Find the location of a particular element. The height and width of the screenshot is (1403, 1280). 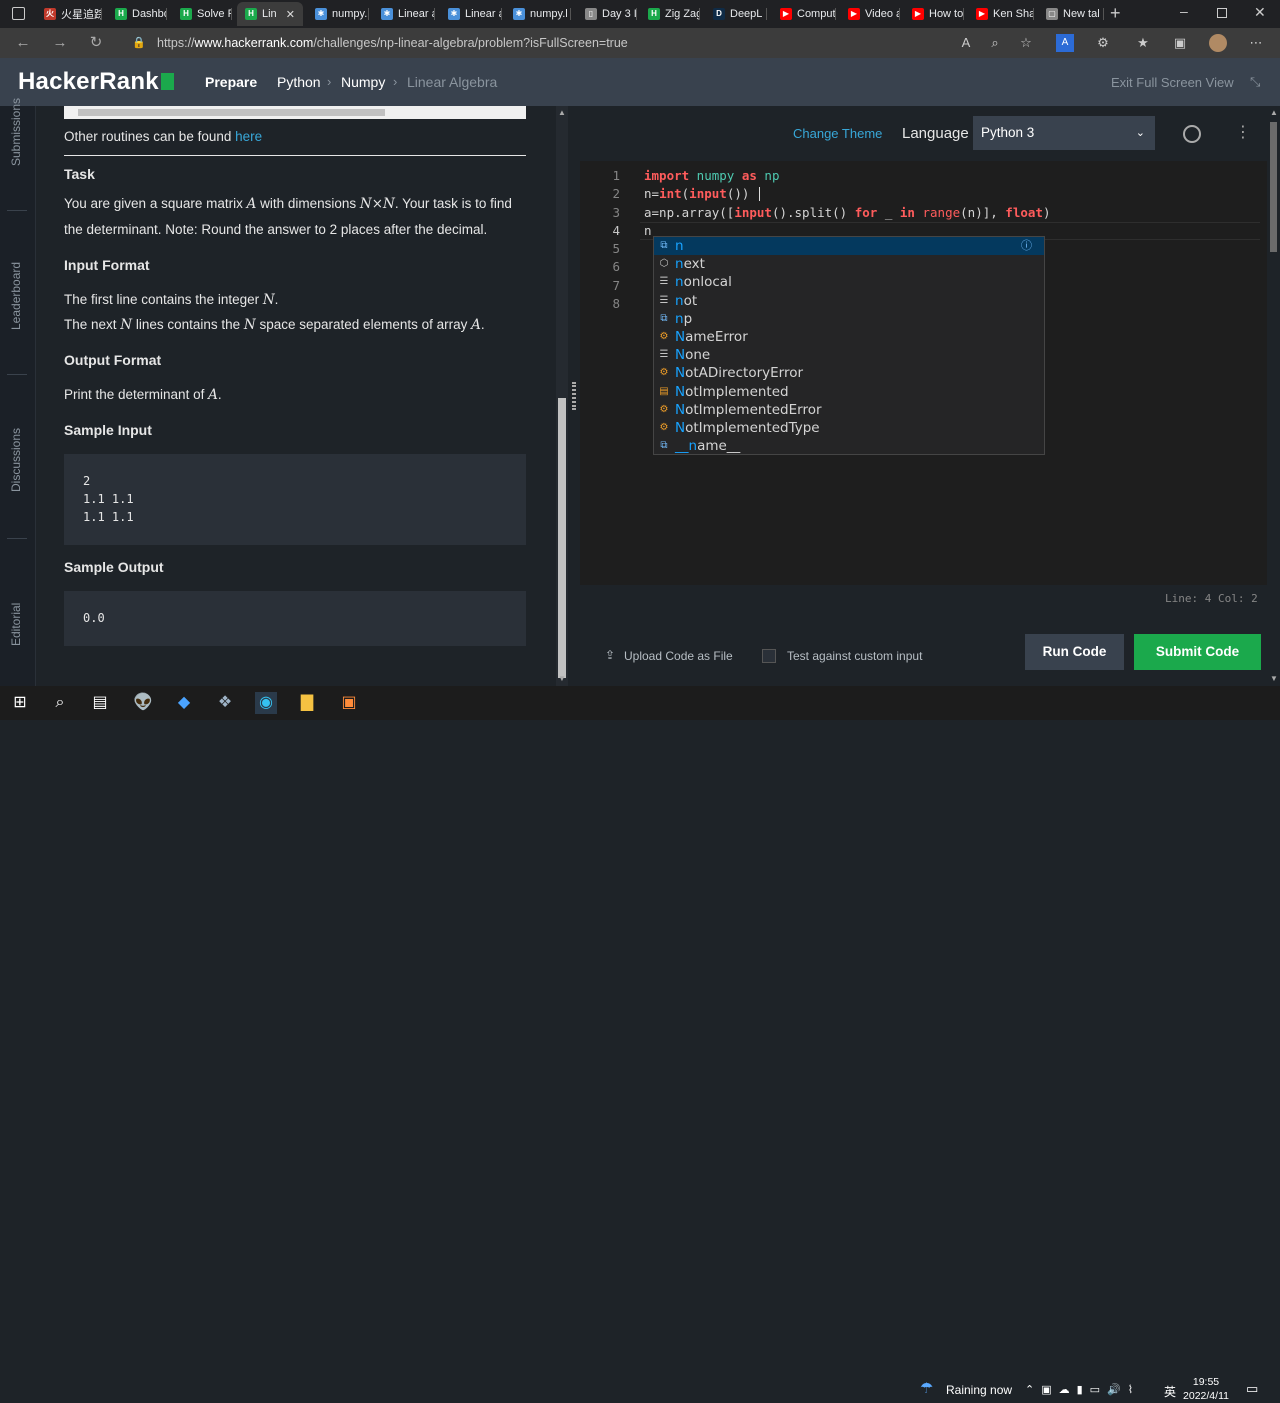

suggestion-item: ☰ nonlocal is located at coordinates (849, 282).